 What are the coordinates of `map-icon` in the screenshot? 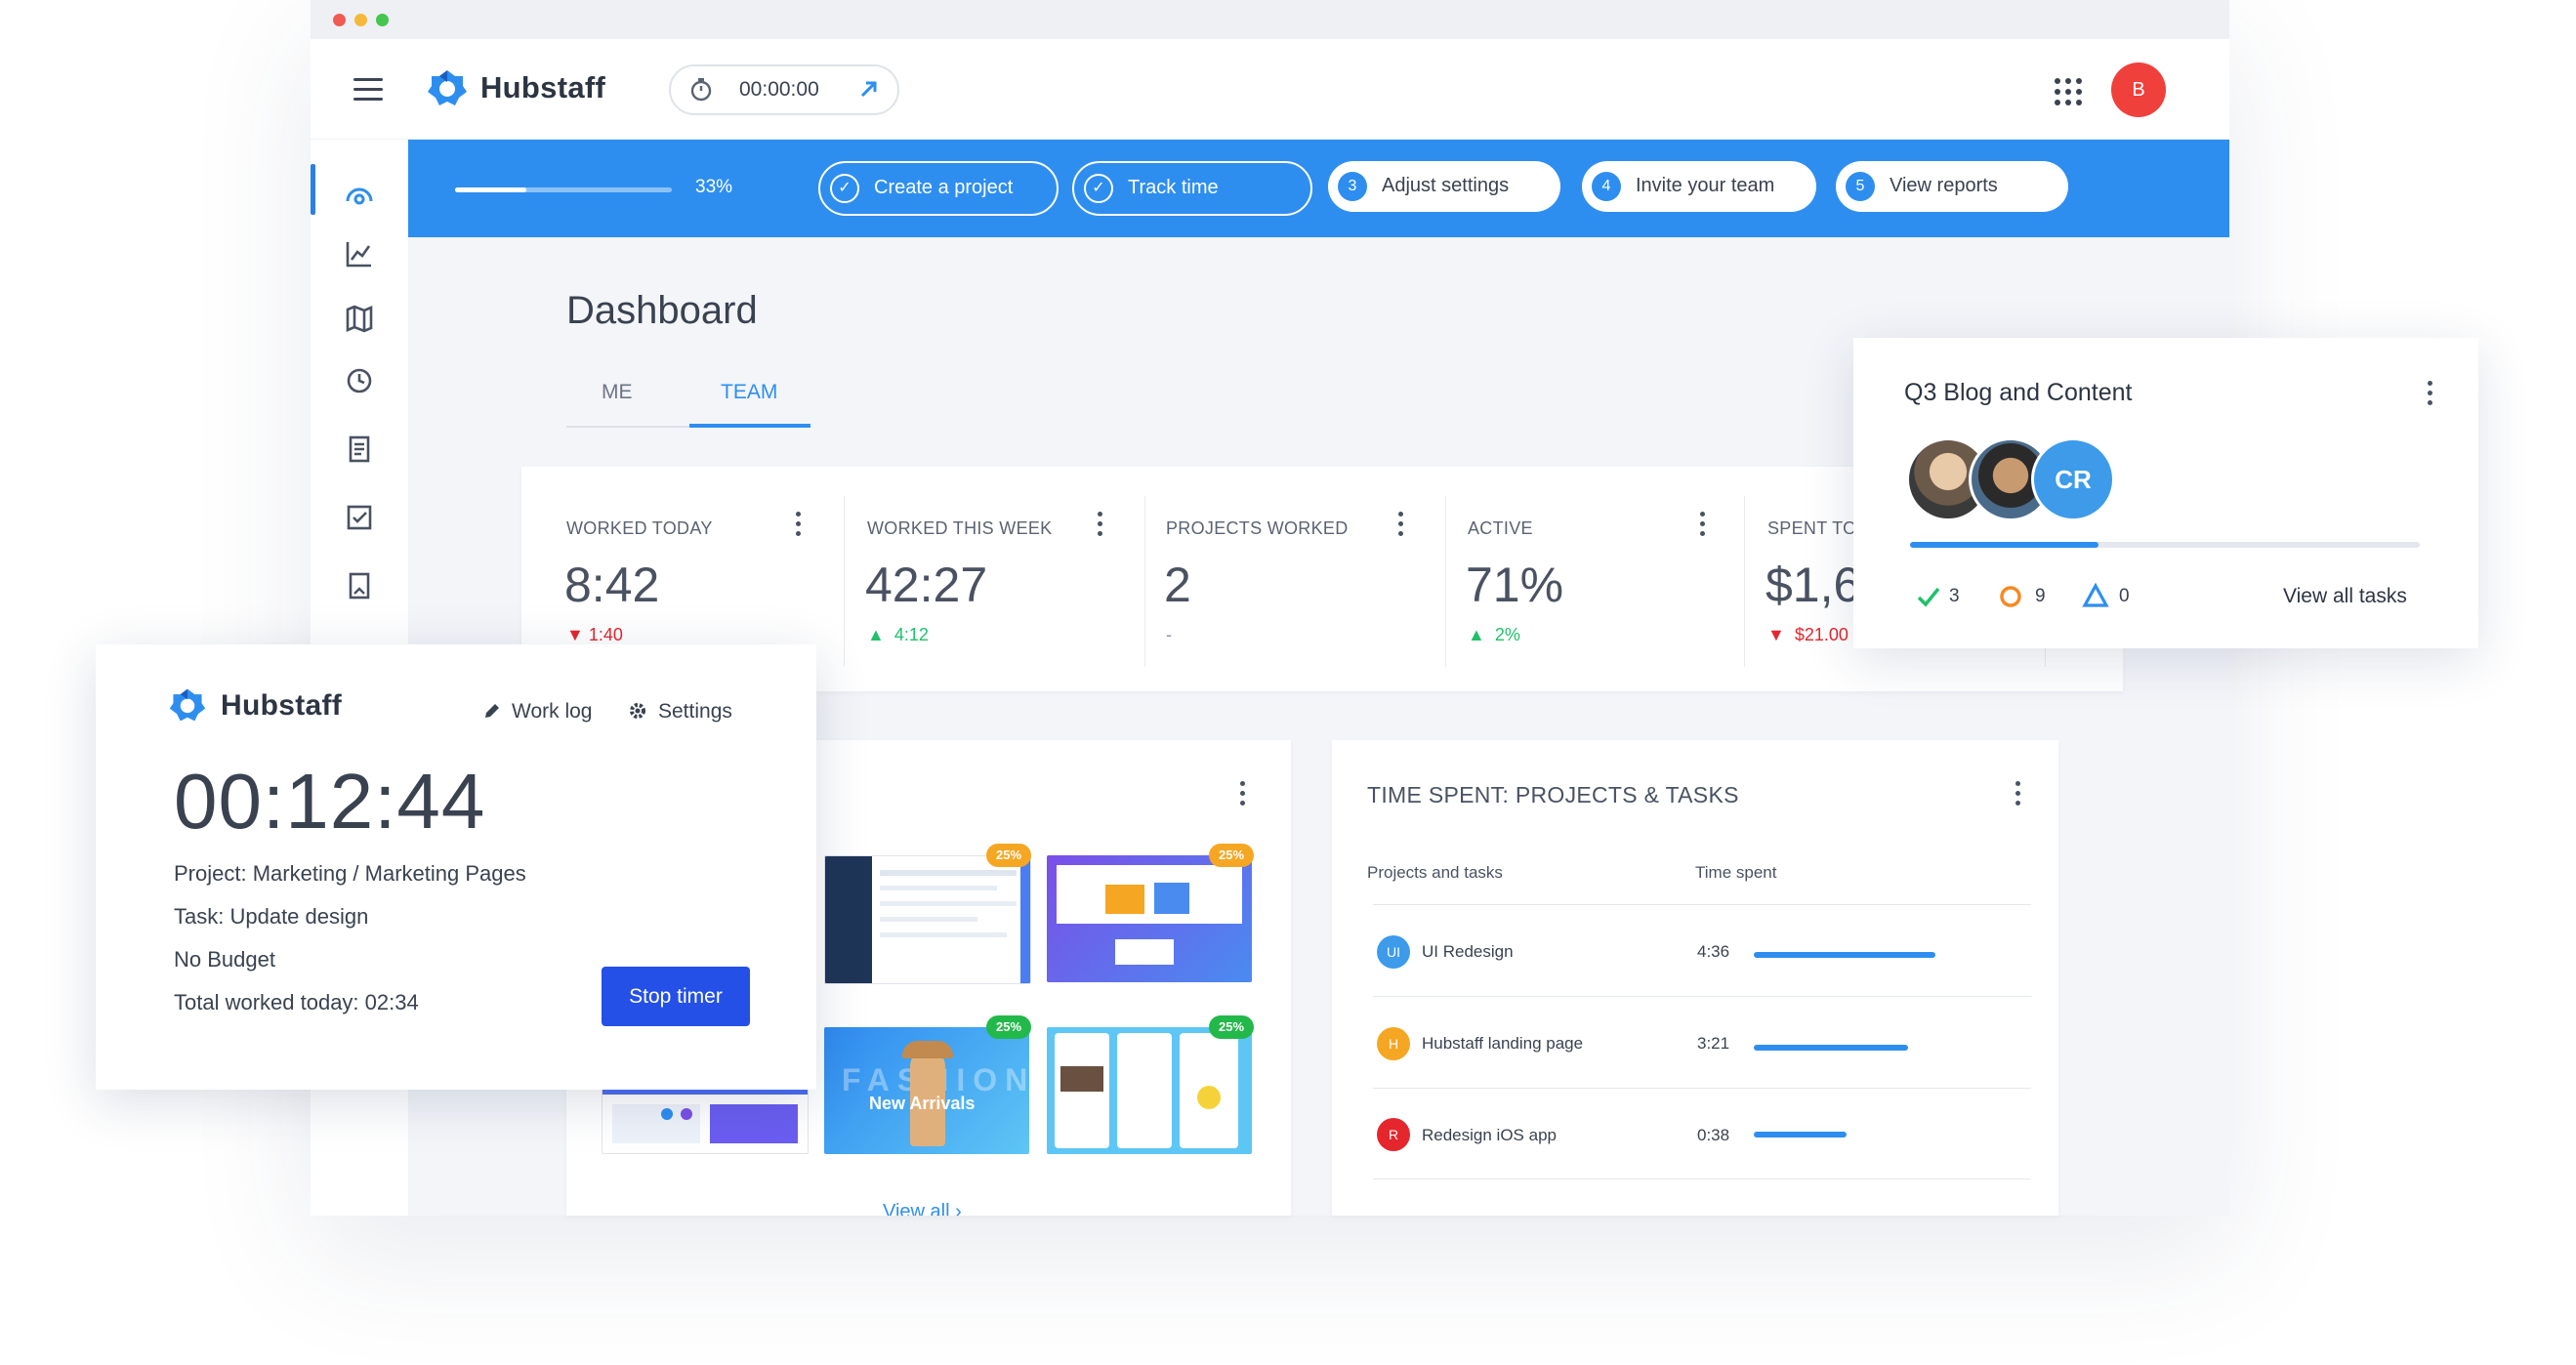 It's located at (359, 318).